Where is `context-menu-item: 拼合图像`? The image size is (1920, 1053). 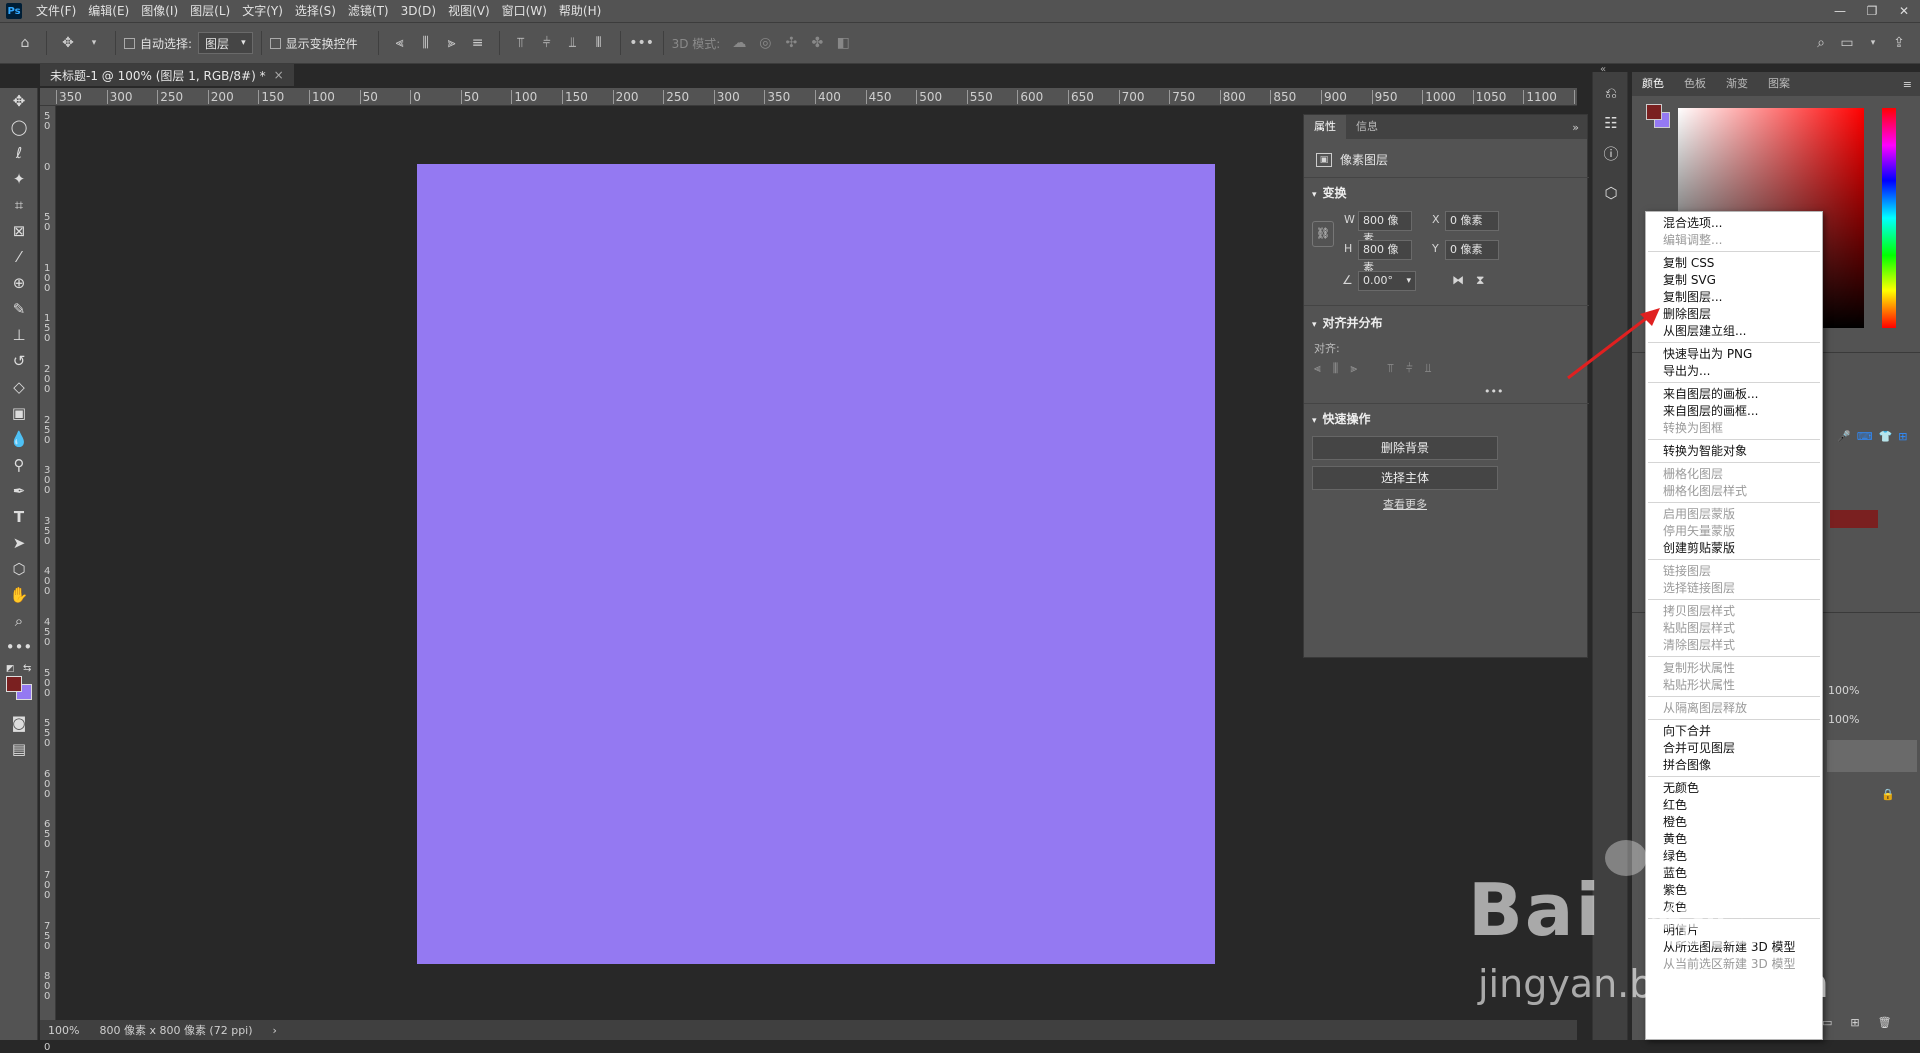
context-menu-item: 拼合图像 is located at coordinates (1687, 765).